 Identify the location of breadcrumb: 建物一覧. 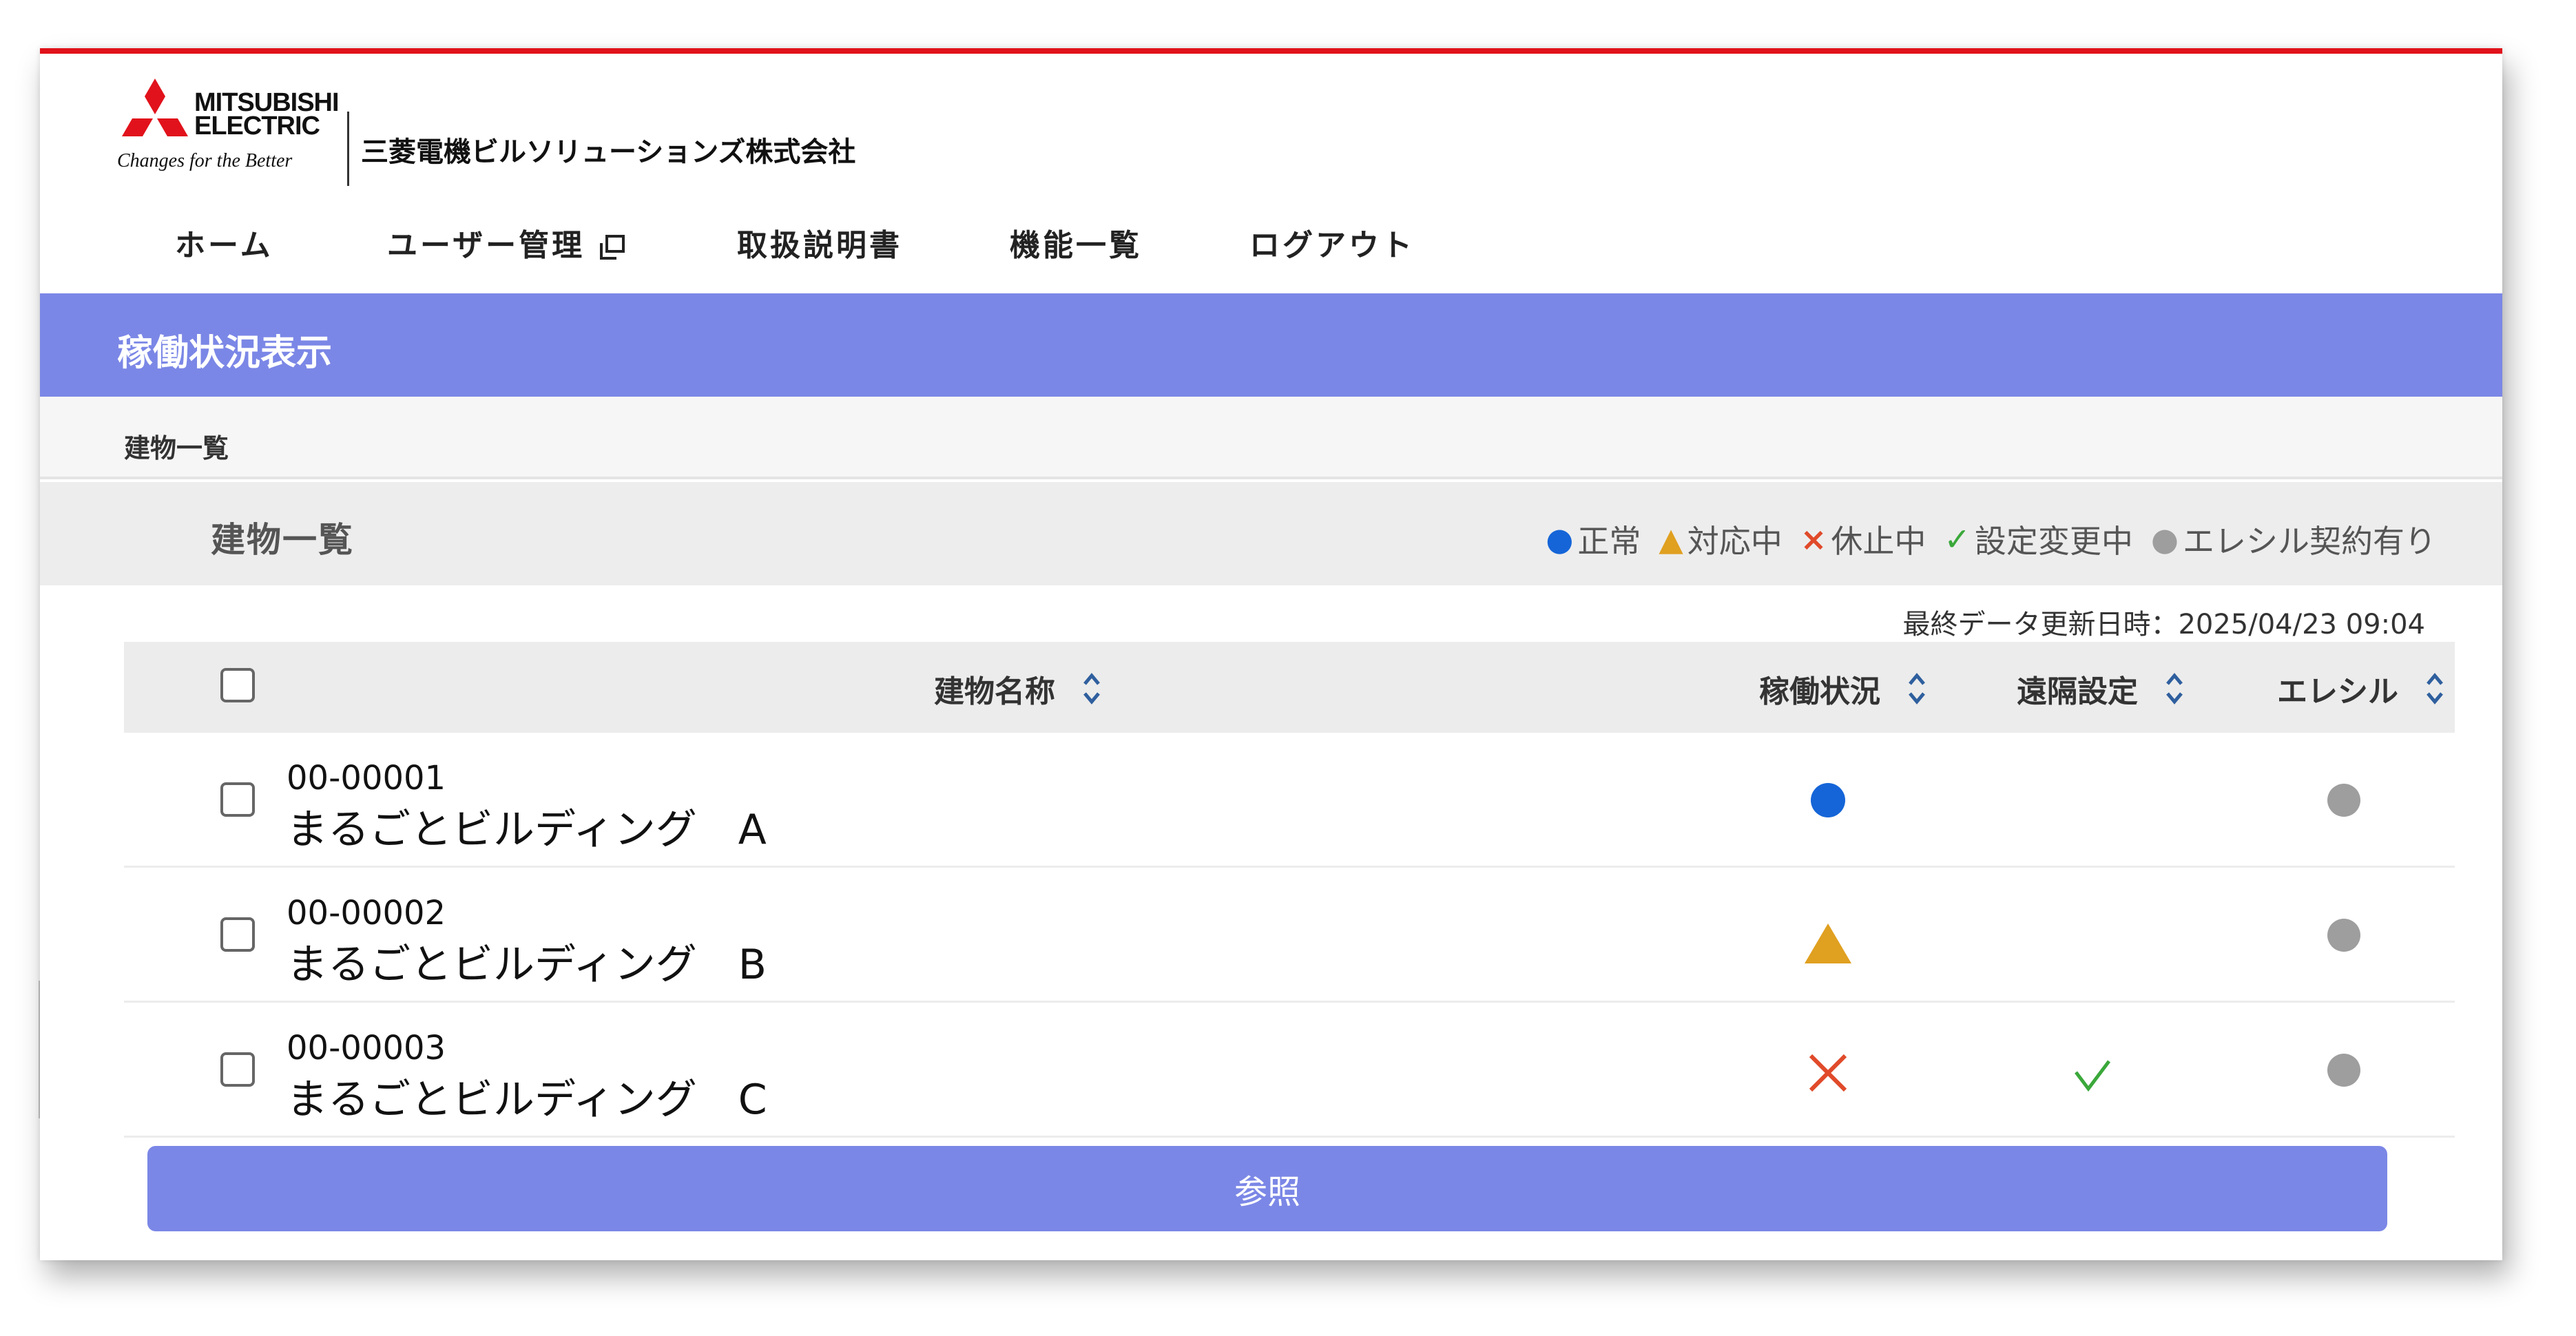
(1271, 438).